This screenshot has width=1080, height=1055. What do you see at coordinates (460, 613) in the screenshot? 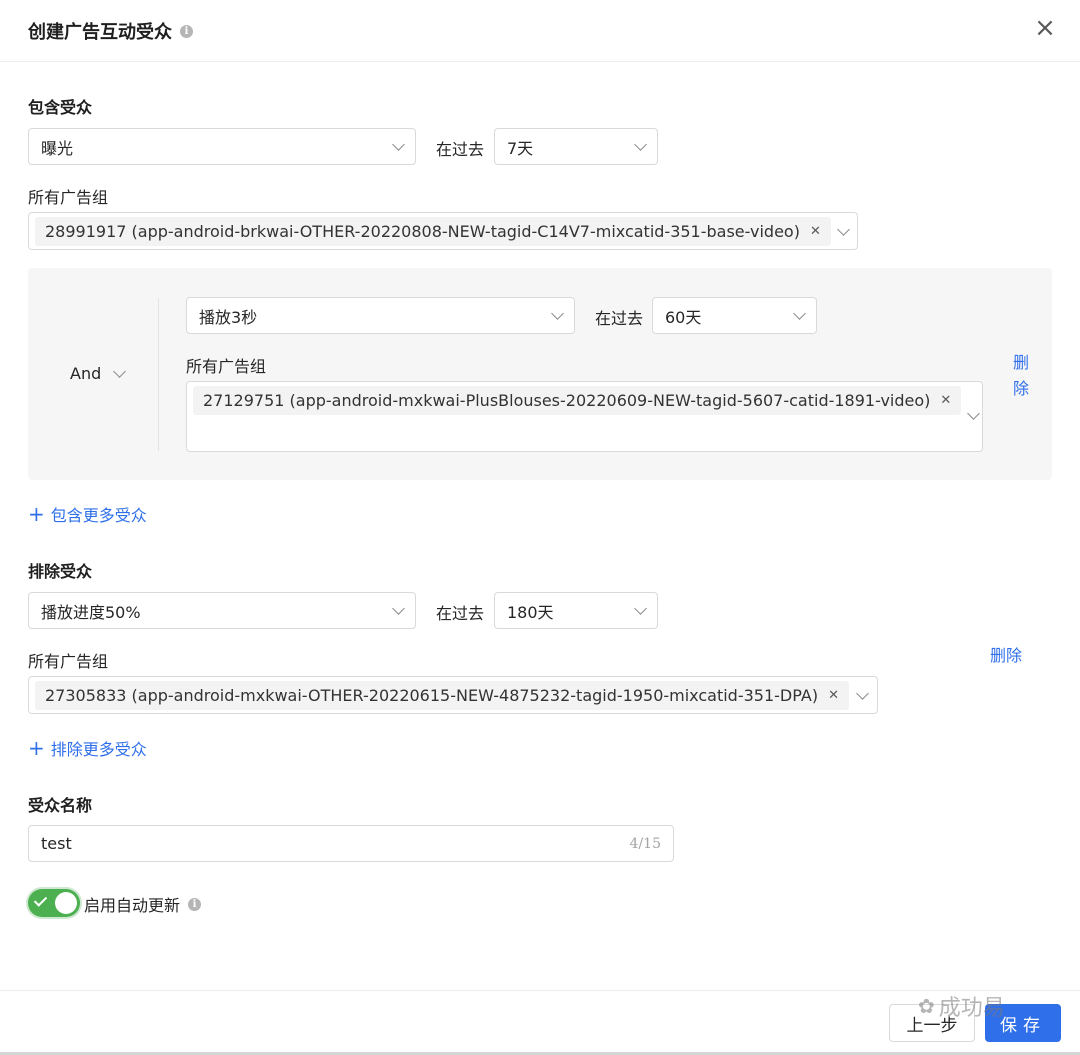
I see `exclude-past-label: 在过去` at bounding box center [460, 613].